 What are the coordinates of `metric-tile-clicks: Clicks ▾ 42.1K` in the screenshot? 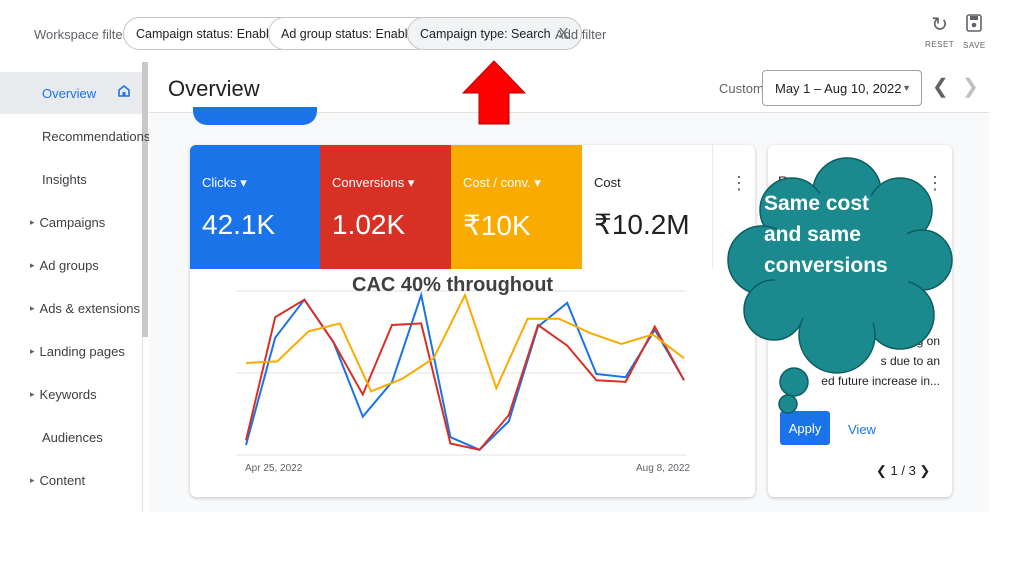 It's located at (255, 207).